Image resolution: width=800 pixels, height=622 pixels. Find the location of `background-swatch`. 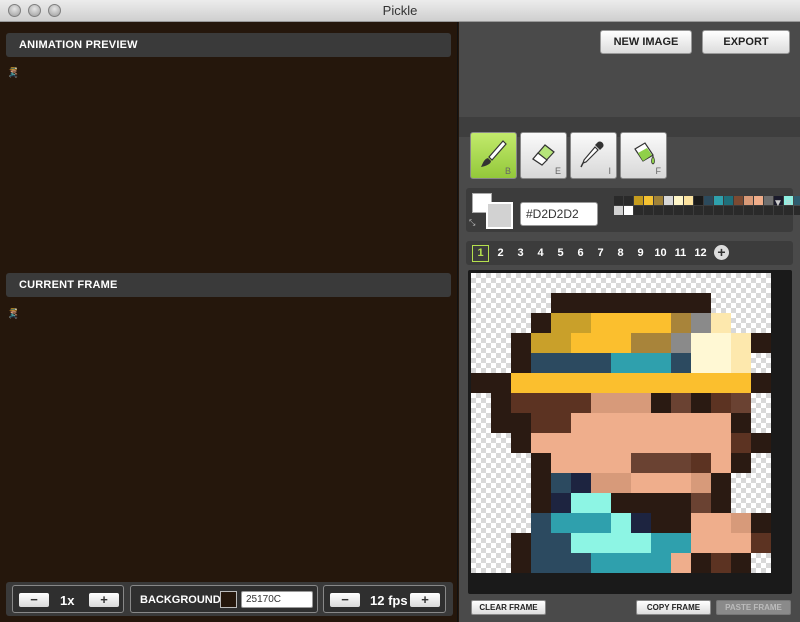

background-swatch is located at coordinates (228, 599).